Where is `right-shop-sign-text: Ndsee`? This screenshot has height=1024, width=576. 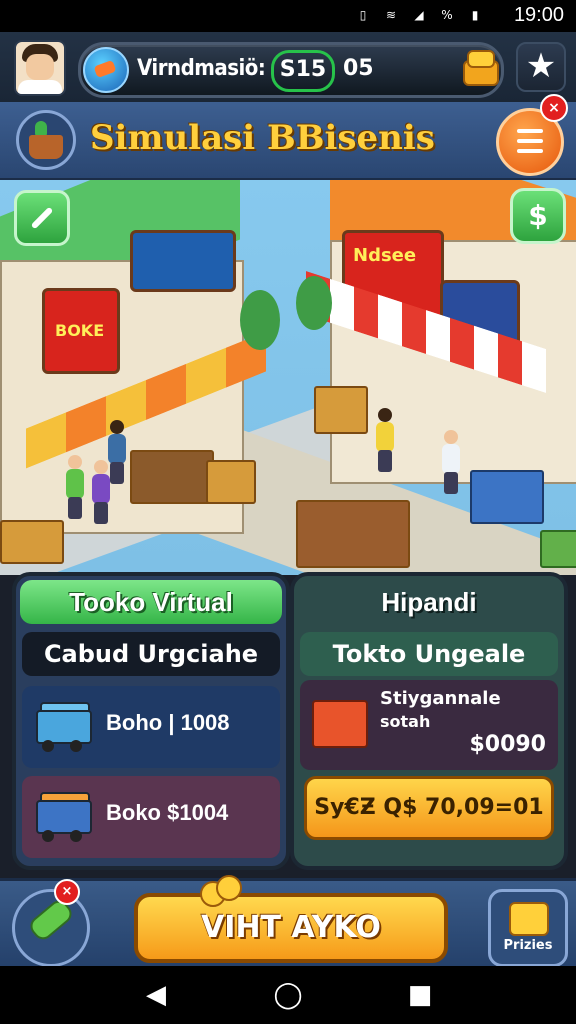 right-shop-sign-text: Ndsee is located at coordinates (385, 255).